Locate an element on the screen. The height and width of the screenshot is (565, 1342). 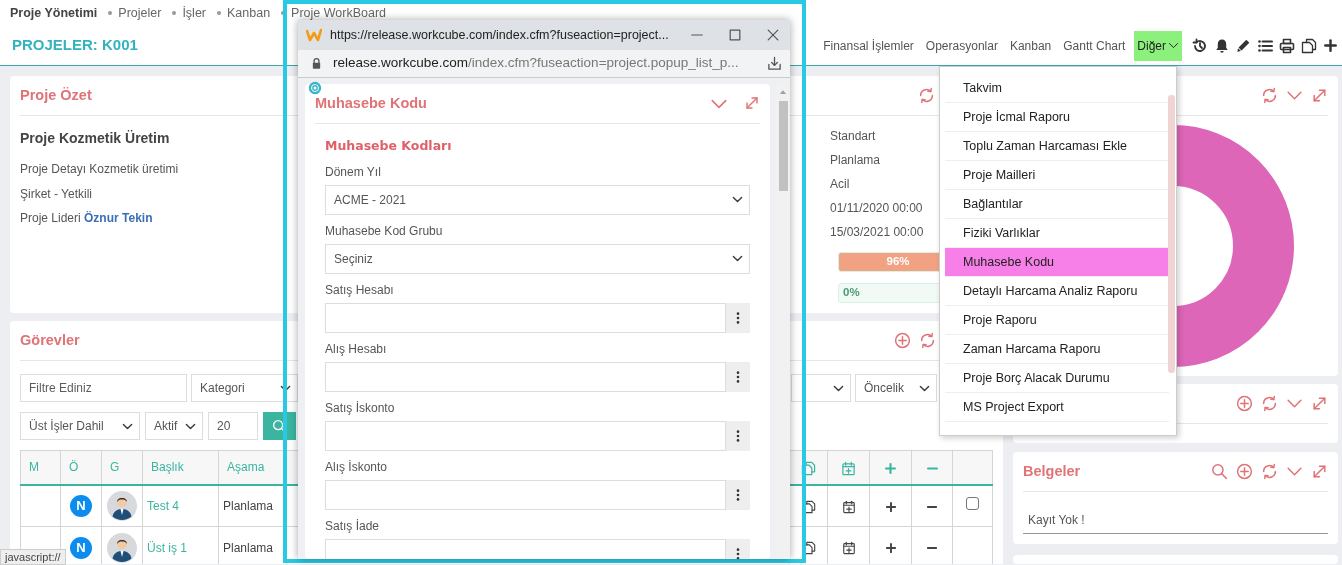
field-label: Dönem Yıl is located at coordinates (353, 171).